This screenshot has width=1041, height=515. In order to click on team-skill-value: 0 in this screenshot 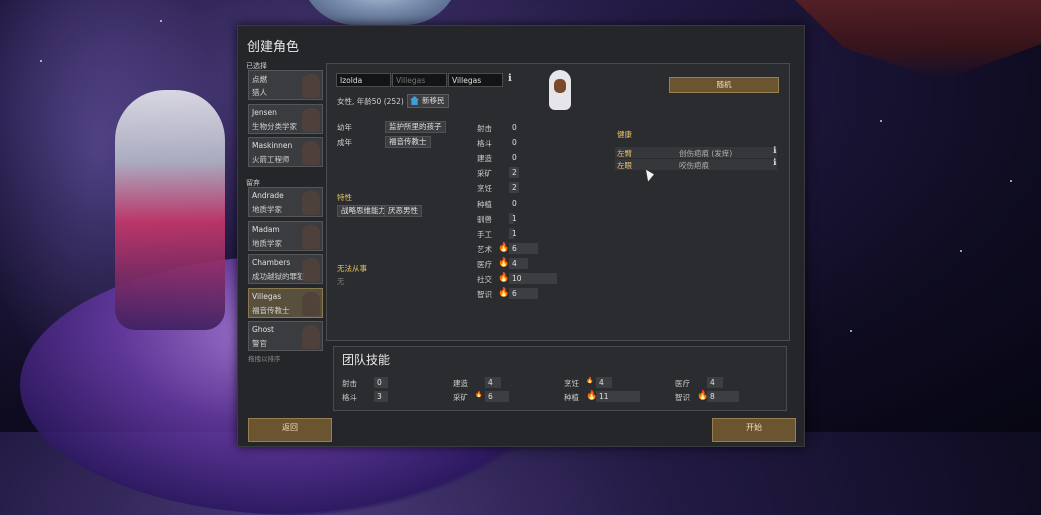, I will do `click(381, 382)`.